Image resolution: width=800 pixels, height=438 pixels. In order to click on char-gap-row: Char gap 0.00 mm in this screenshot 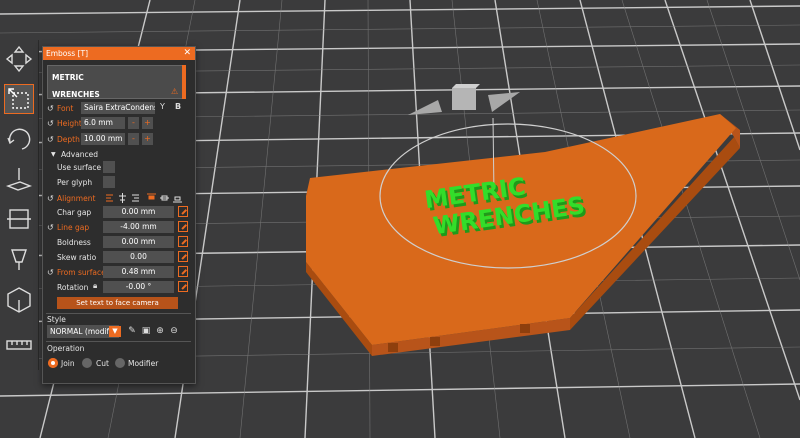, I will do `click(119, 212)`.